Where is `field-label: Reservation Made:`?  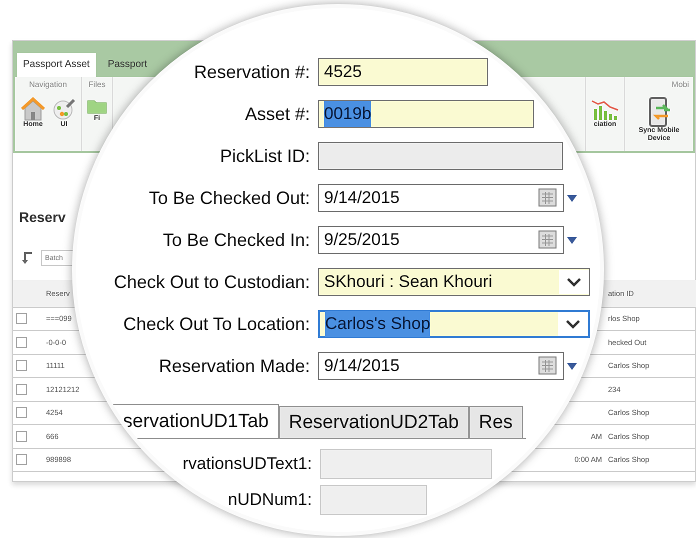 field-label: Reservation Made: is located at coordinates (234, 366).